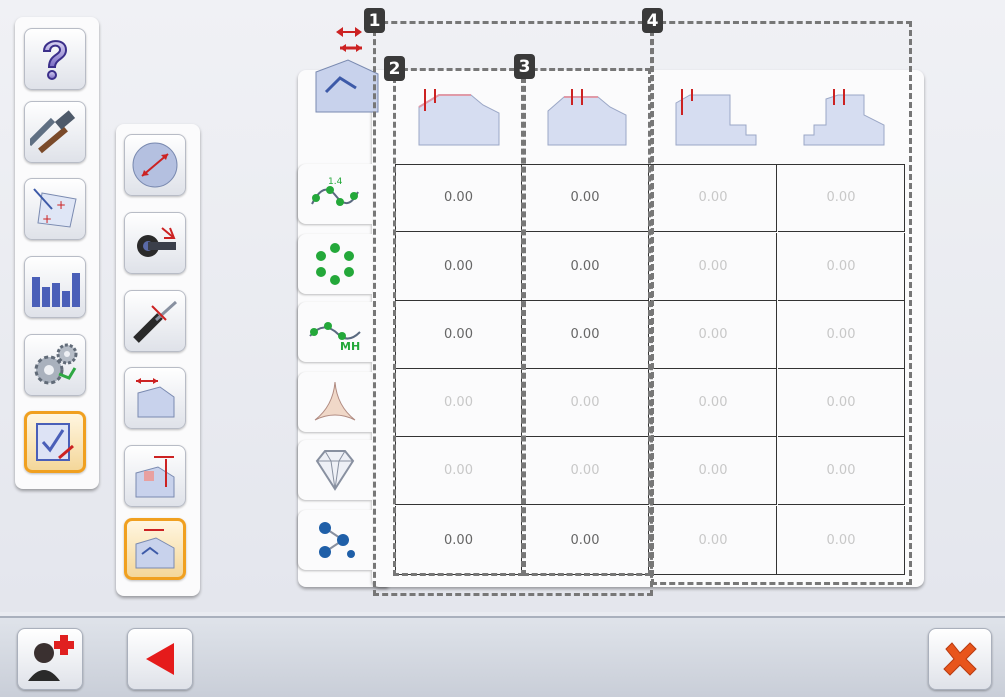  I want to click on spindle-adjust-icon, so click(156, 242).